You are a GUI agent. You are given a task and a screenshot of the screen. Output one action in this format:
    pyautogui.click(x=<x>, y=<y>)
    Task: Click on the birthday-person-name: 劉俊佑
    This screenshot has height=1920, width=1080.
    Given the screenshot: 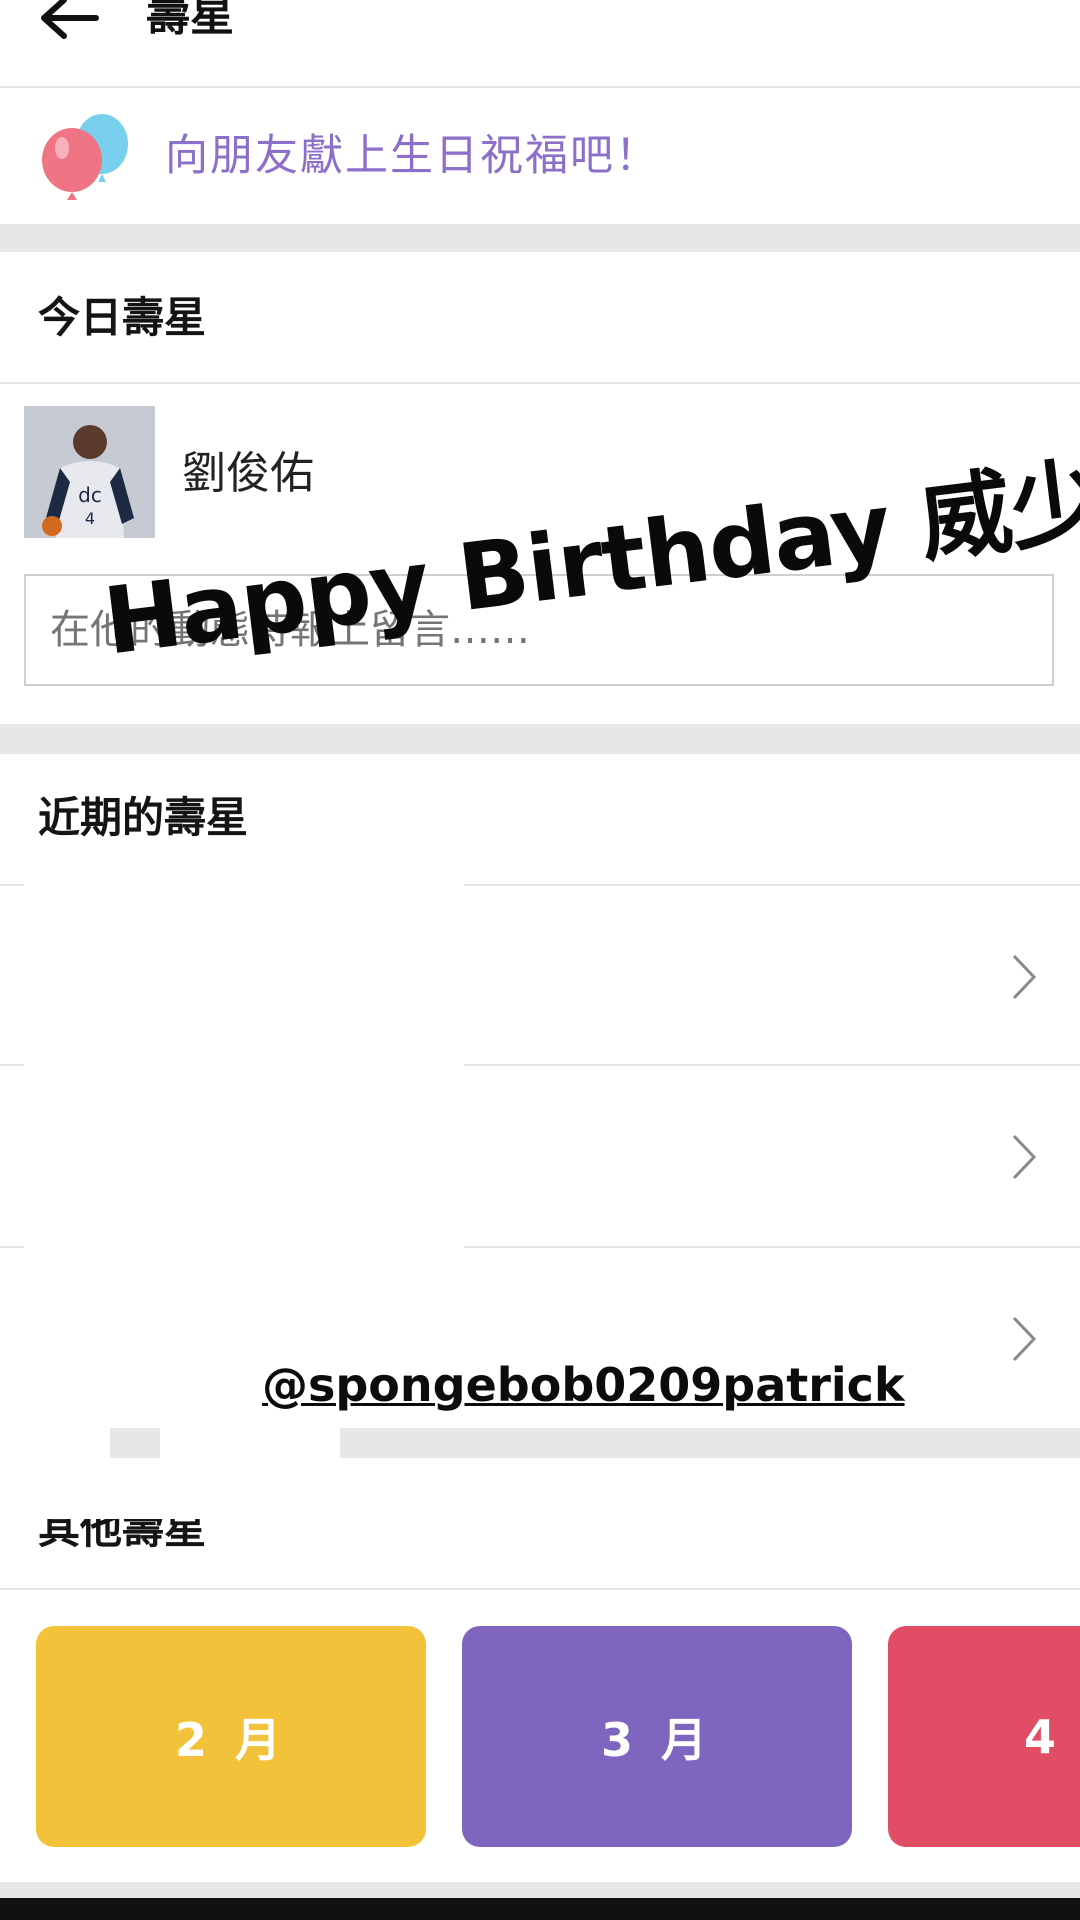 What is the action you would take?
    pyautogui.click(x=248, y=474)
    